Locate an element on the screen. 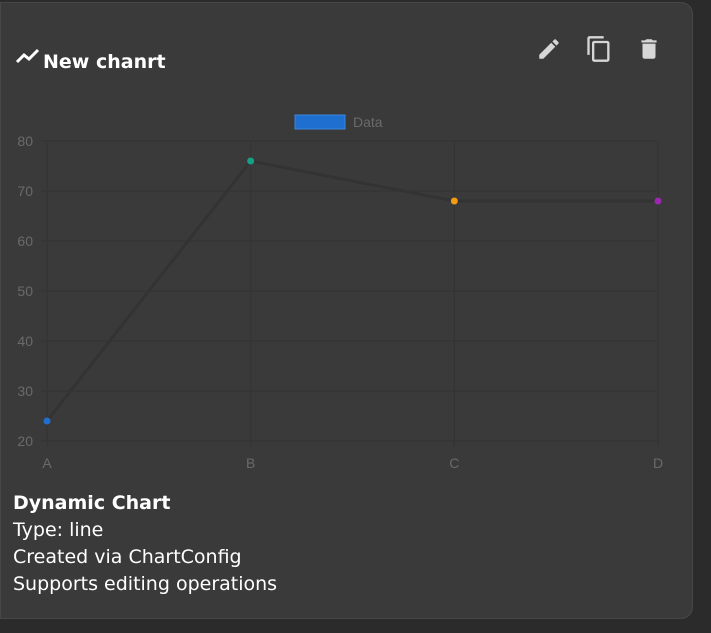 The image size is (711, 633). info-created: Created via ChartConfig is located at coordinates (127, 557).